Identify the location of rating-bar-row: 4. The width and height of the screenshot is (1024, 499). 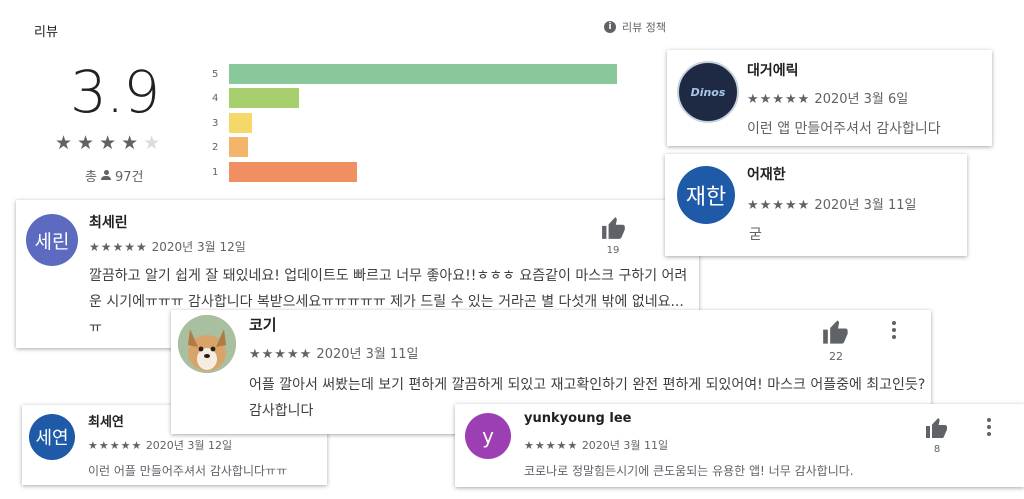
(255, 98).